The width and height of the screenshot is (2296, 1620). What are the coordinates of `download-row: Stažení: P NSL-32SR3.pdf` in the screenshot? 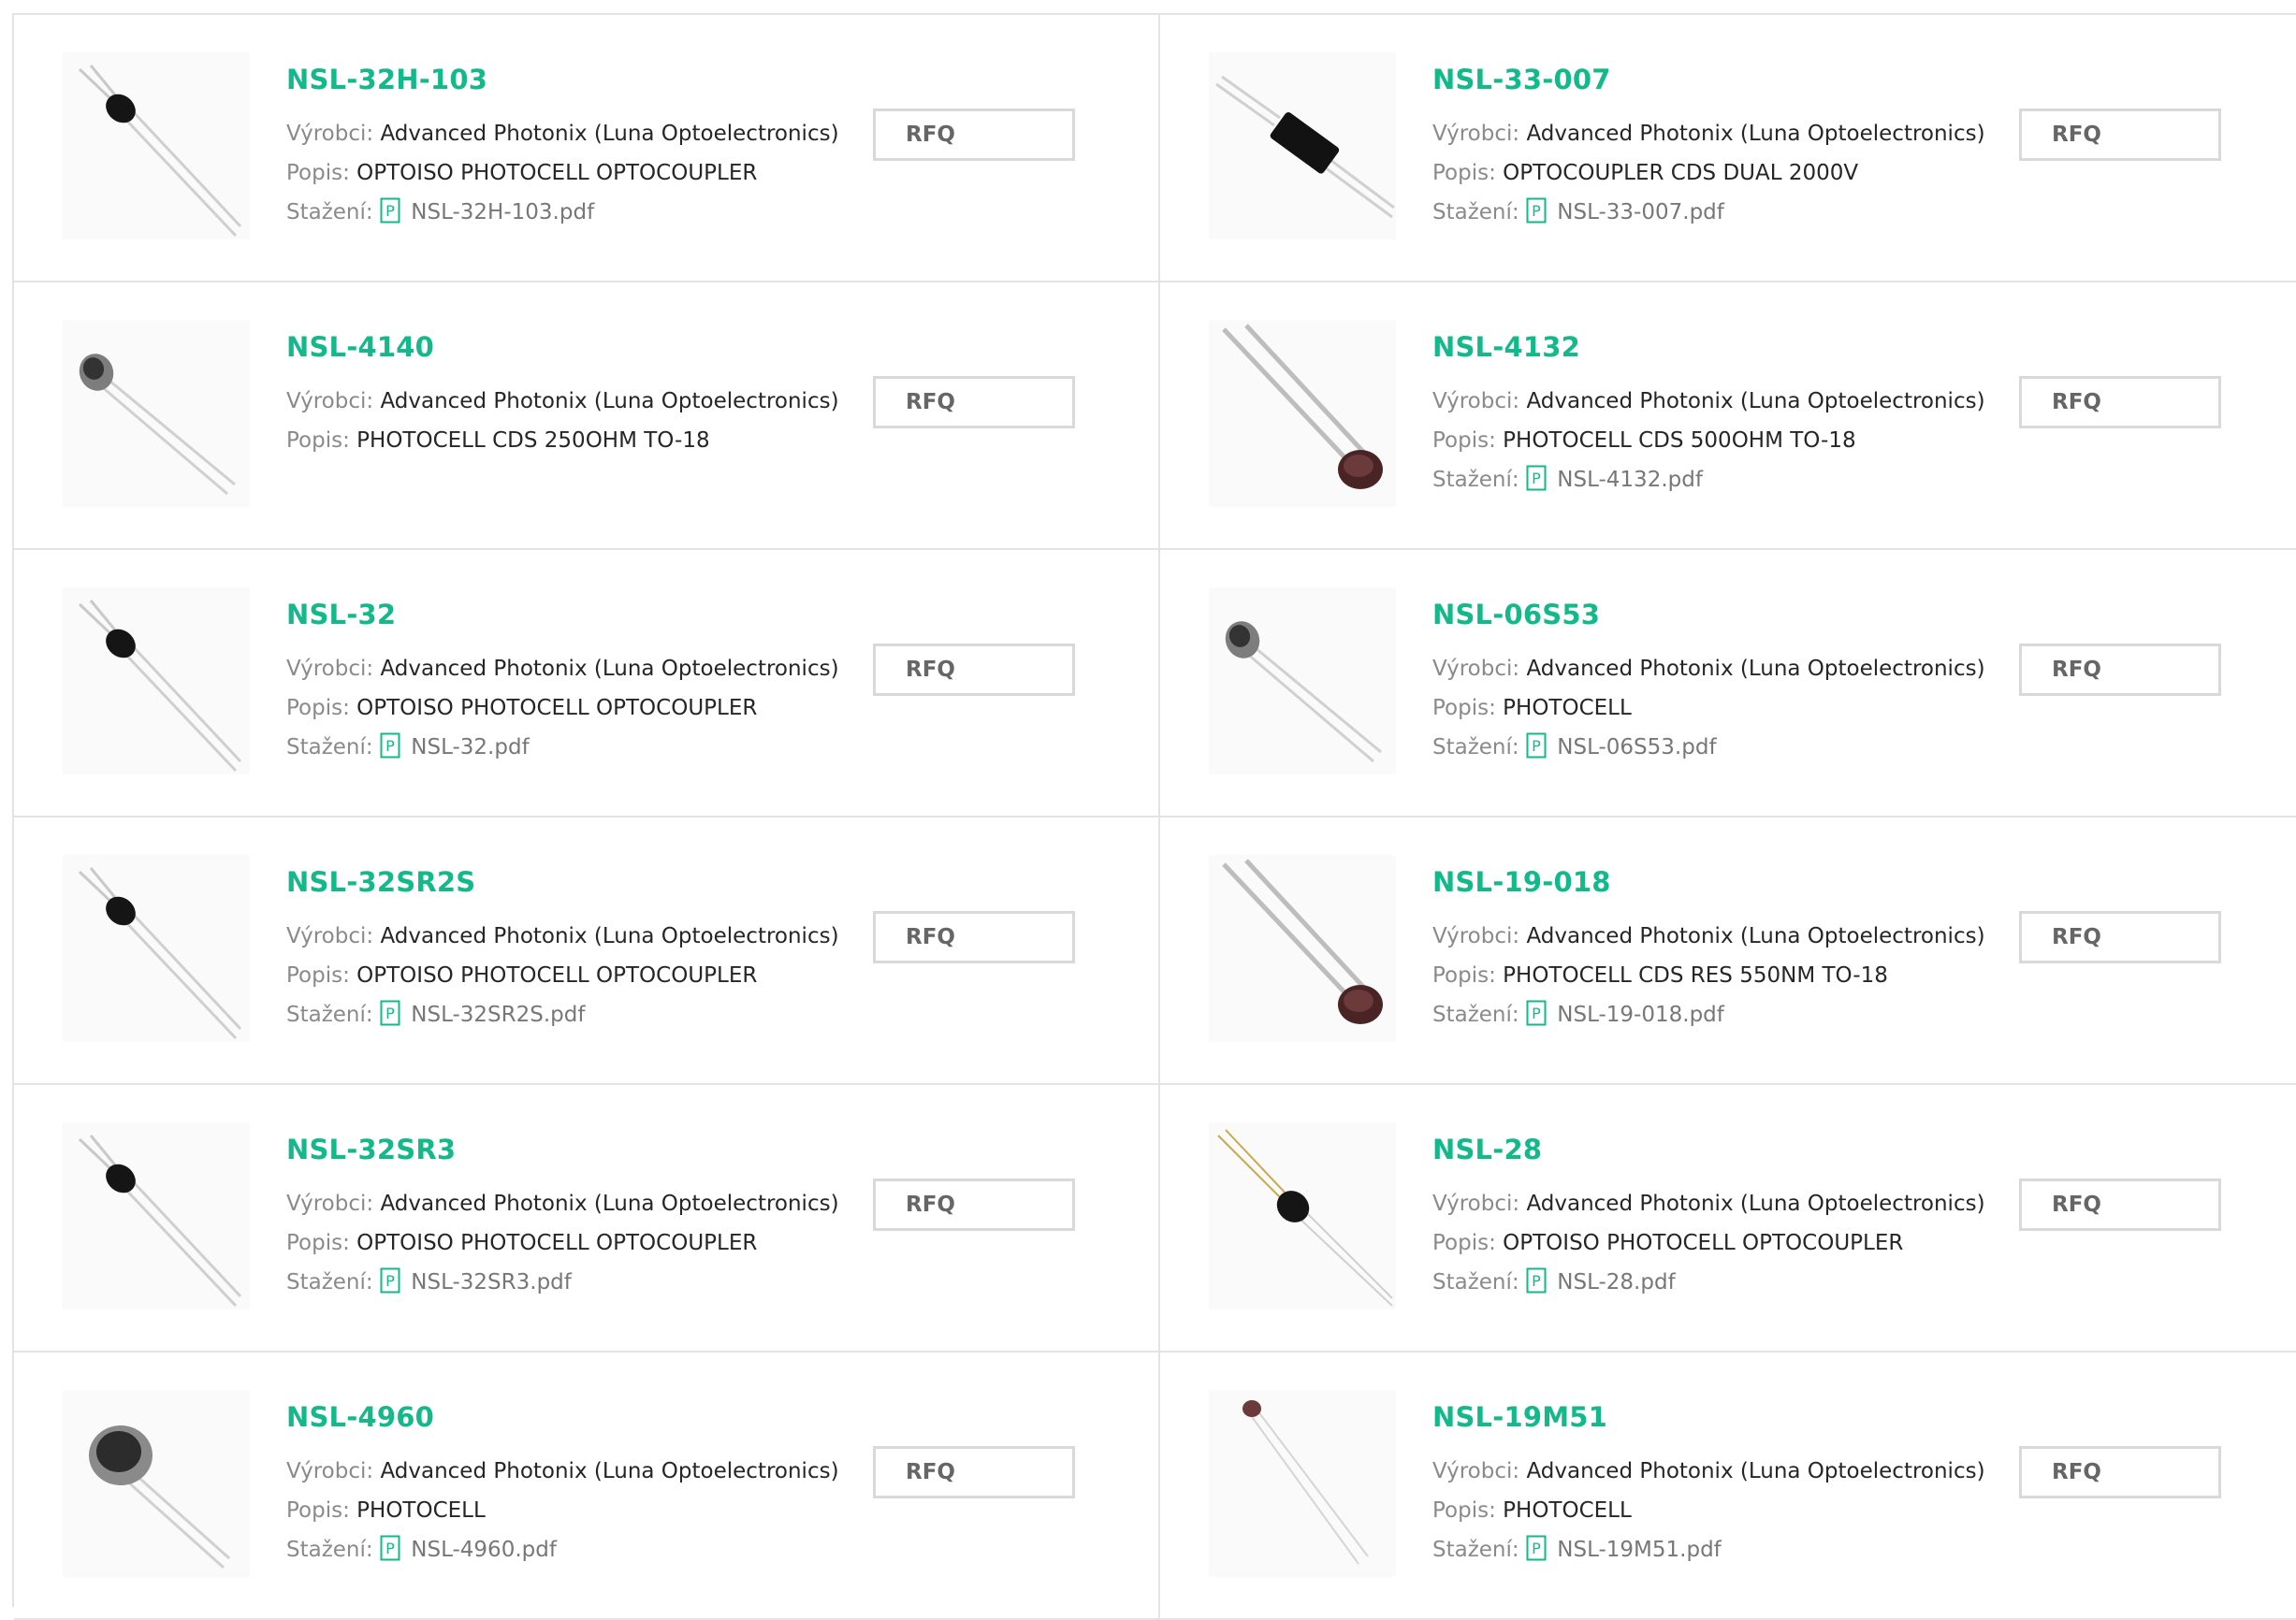 It's located at (562, 1282).